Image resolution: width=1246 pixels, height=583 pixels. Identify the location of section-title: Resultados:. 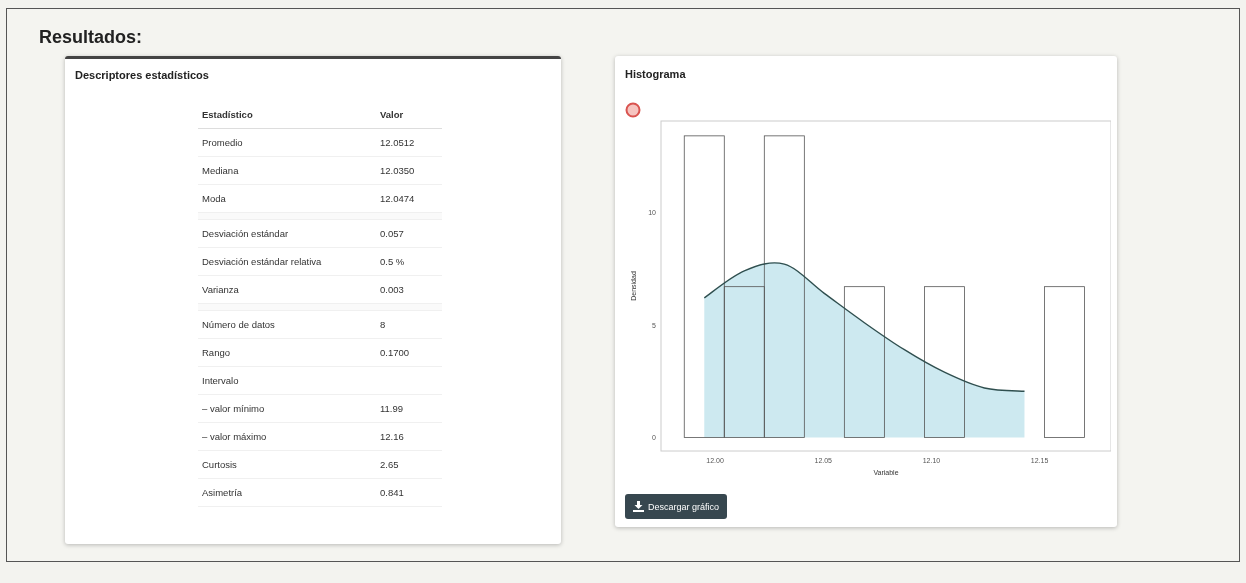
(91, 37).